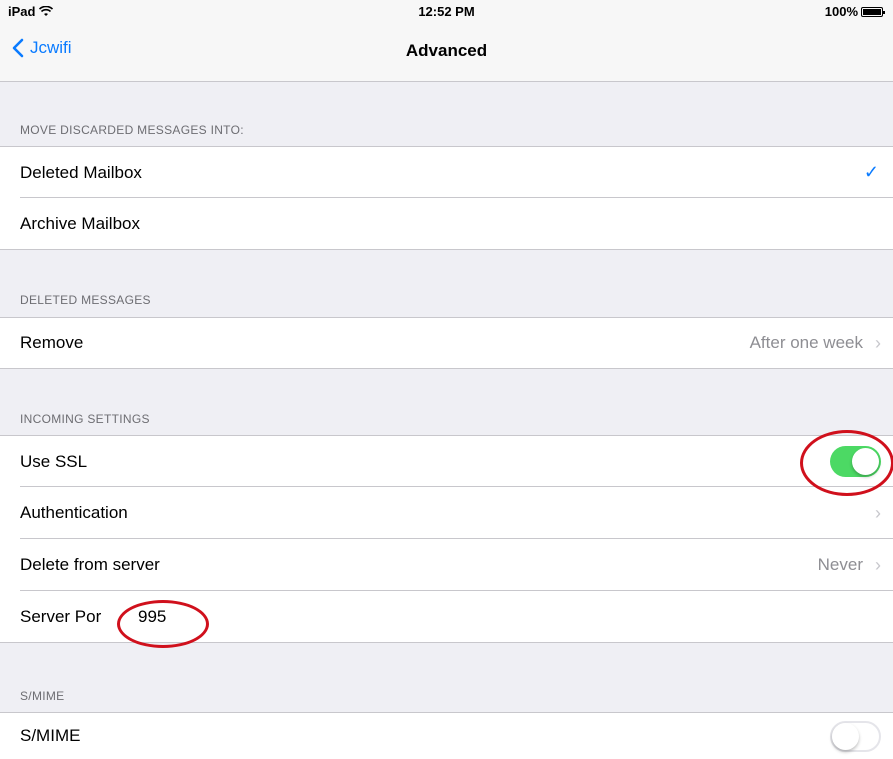 This screenshot has height=759, width=893. What do you see at coordinates (152, 617) in the screenshot?
I see `server-port-input: 995` at bounding box center [152, 617].